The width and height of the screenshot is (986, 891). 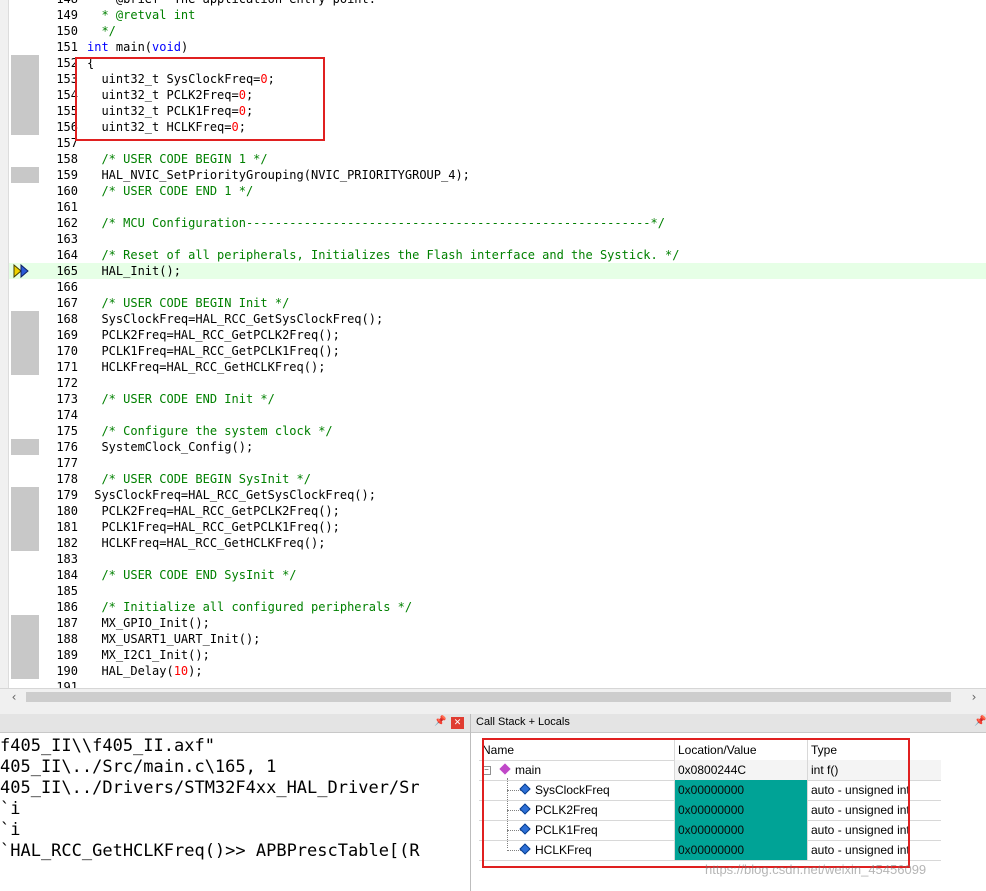 I want to click on splitter, so click(x=493, y=710).